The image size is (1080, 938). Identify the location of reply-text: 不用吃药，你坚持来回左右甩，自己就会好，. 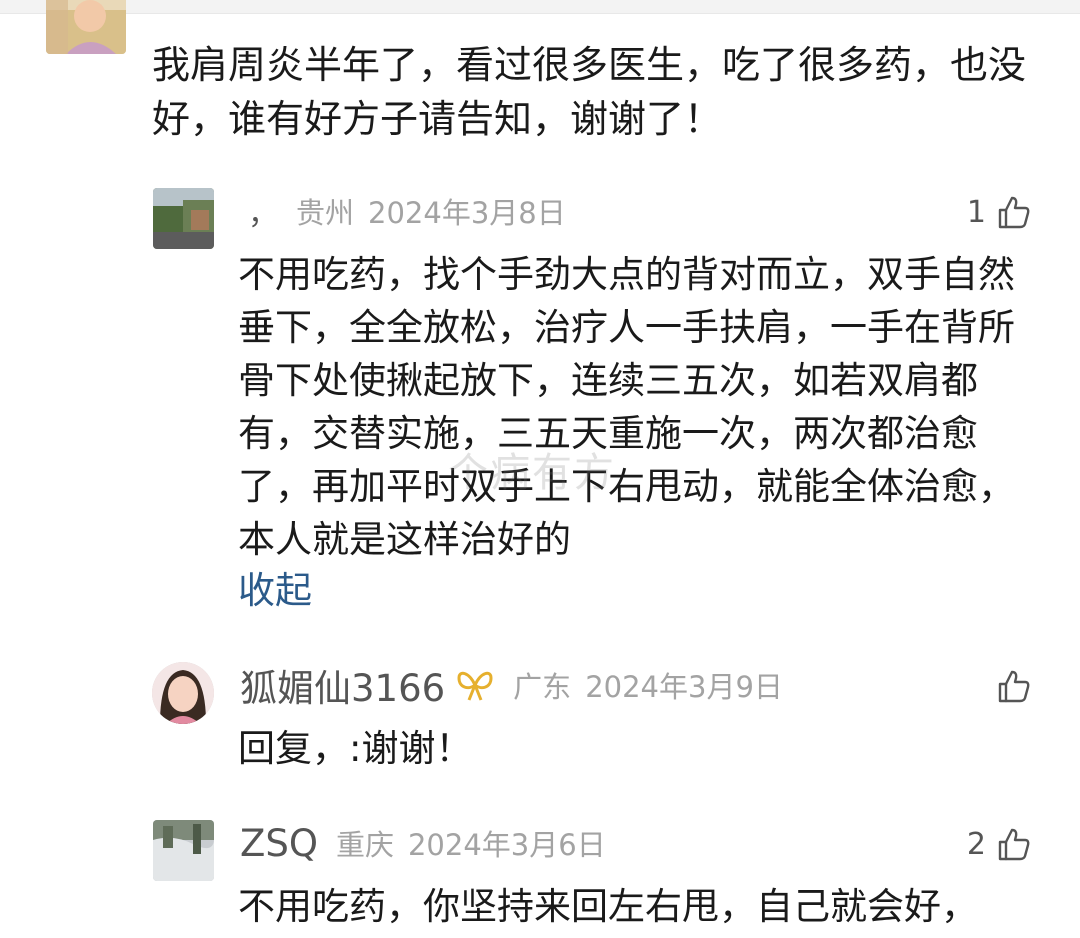
(608, 906).